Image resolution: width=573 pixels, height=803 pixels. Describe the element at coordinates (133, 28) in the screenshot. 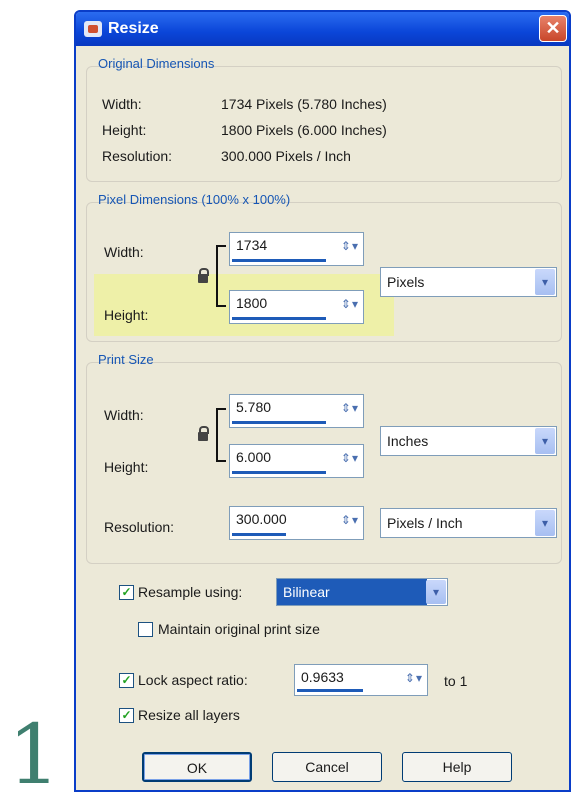

I see `dialog-title: Resize` at that location.